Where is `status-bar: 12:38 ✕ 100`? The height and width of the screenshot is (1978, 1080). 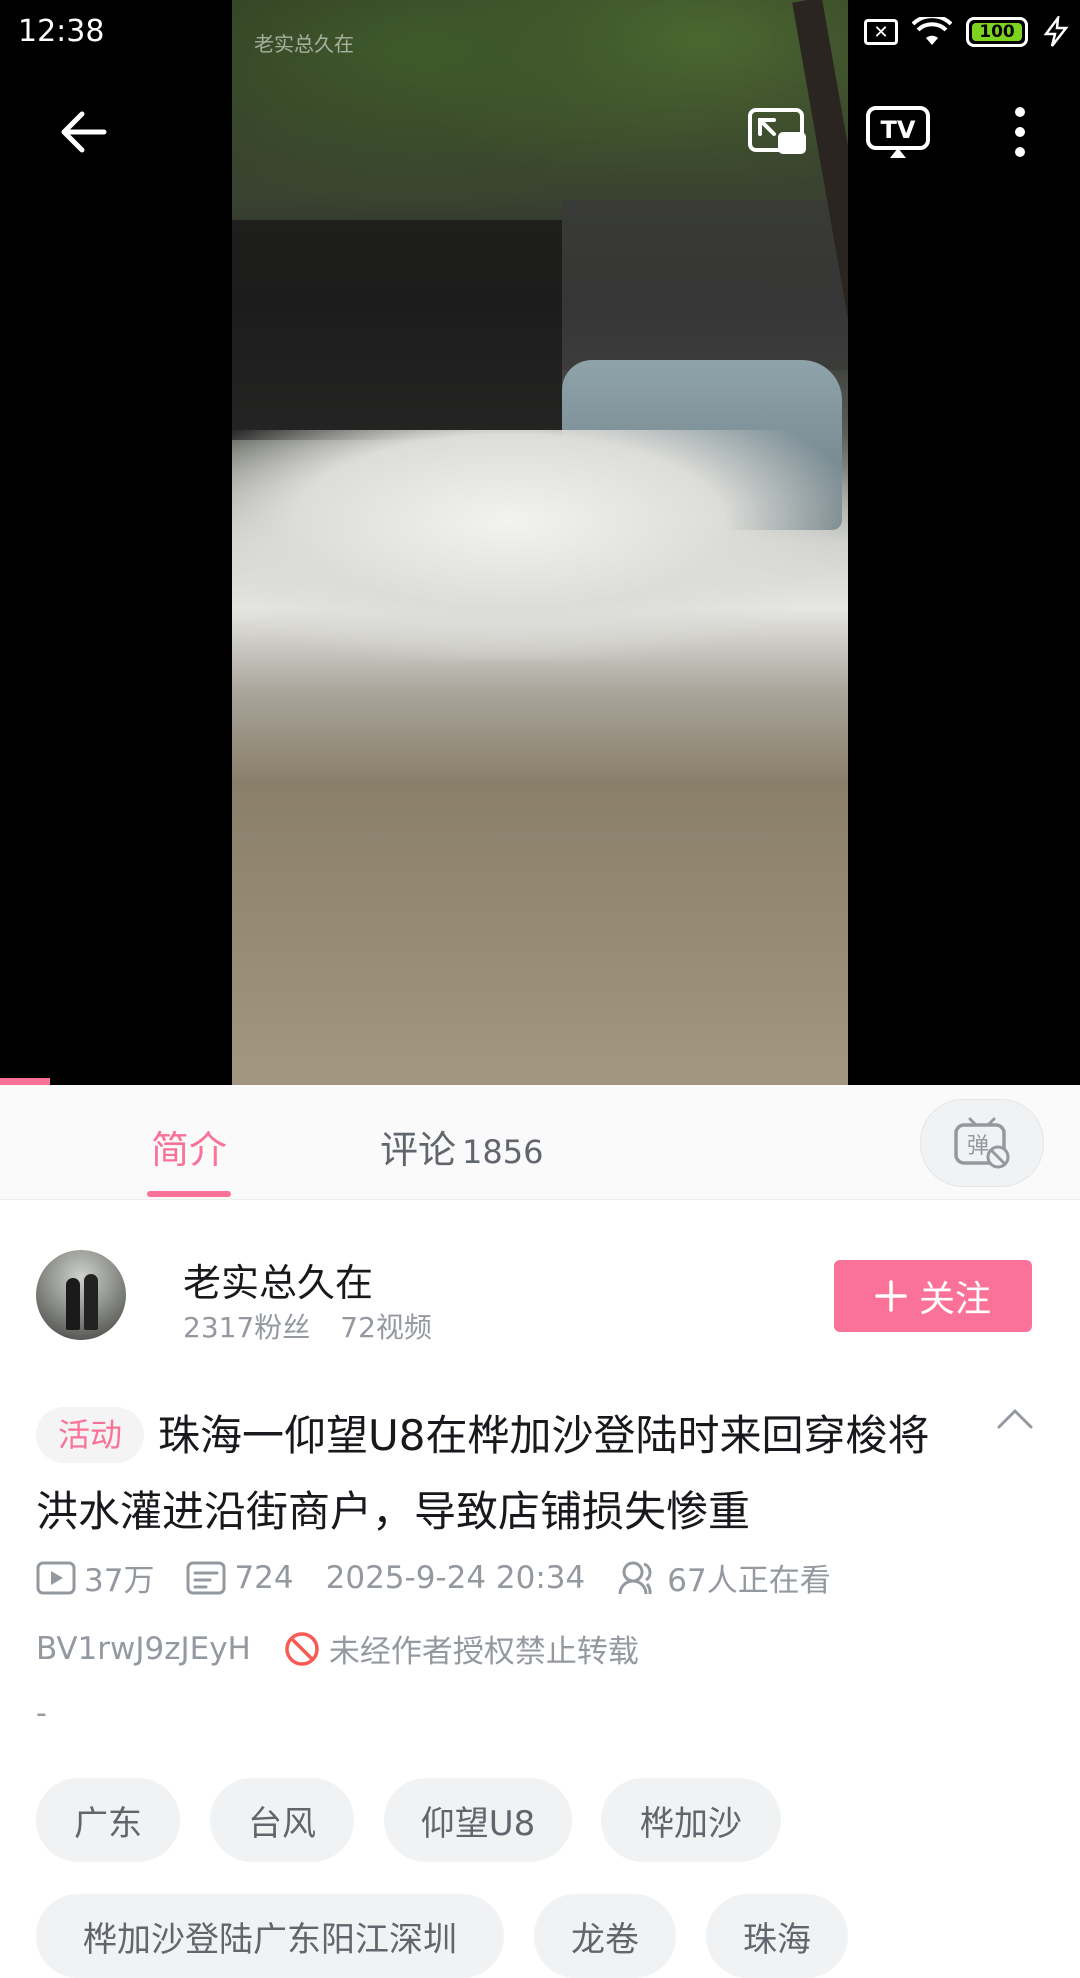 status-bar: 12:38 ✕ 100 is located at coordinates (540, 35).